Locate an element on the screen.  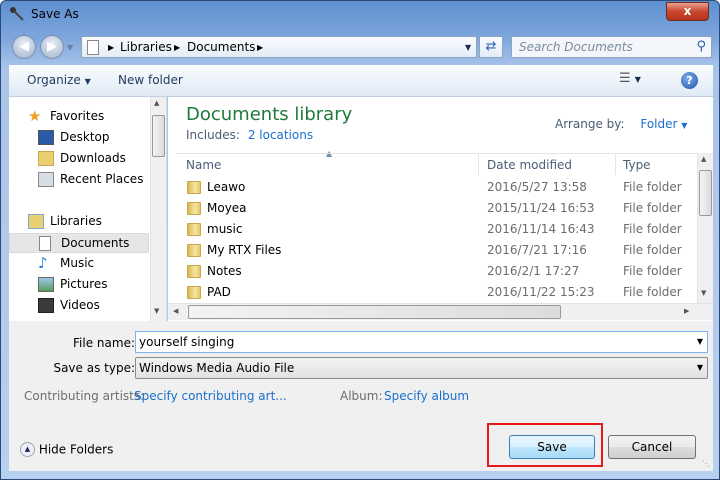
column-type: Type is located at coordinates (637, 165).